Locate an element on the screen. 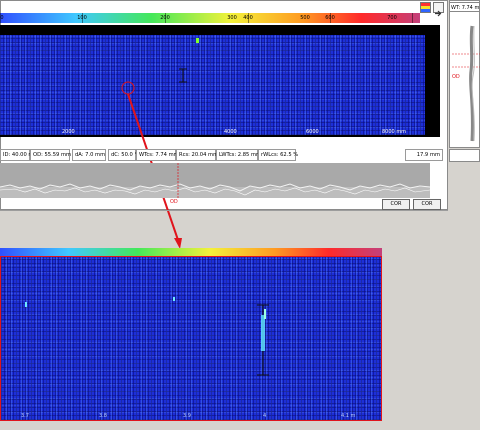  wt-value: WTcs: 7.74 mm is located at coordinates (157, 155).